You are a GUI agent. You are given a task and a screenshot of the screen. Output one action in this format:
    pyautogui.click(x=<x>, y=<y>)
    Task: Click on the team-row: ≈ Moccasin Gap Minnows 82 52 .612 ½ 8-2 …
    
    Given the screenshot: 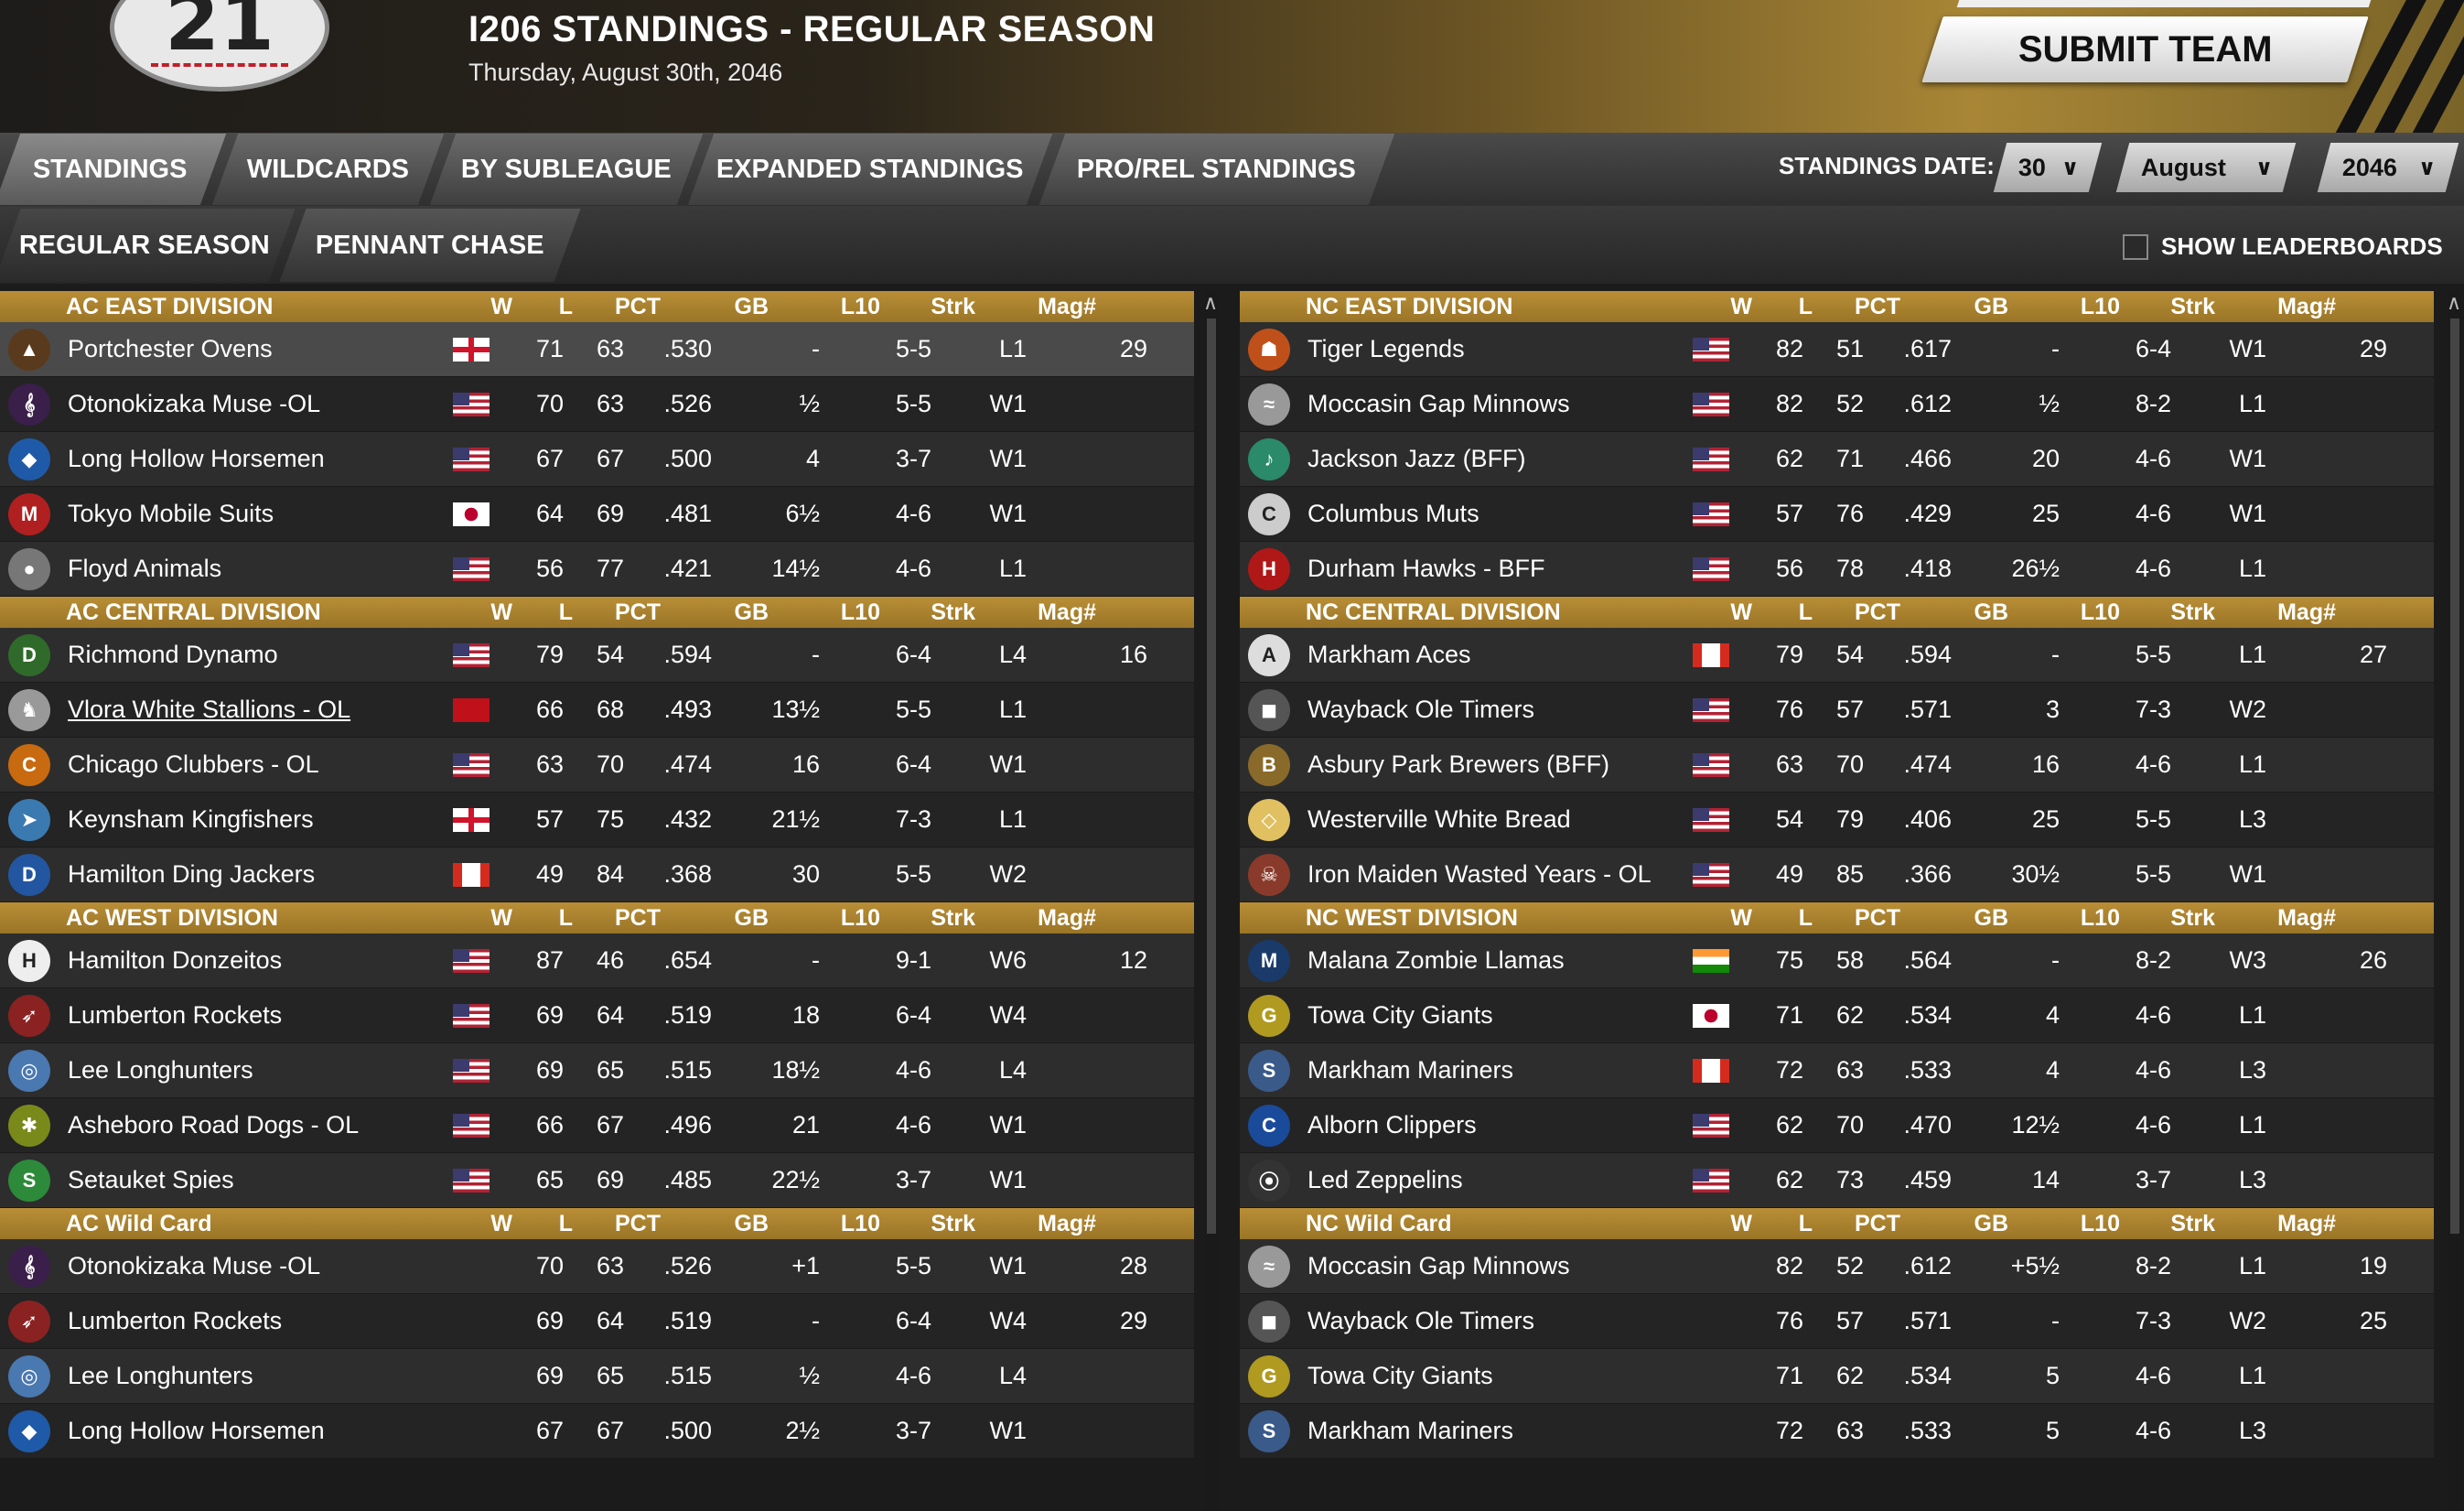 What is the action you would take?
    pyautogui.click(x=1837, y=404)
    